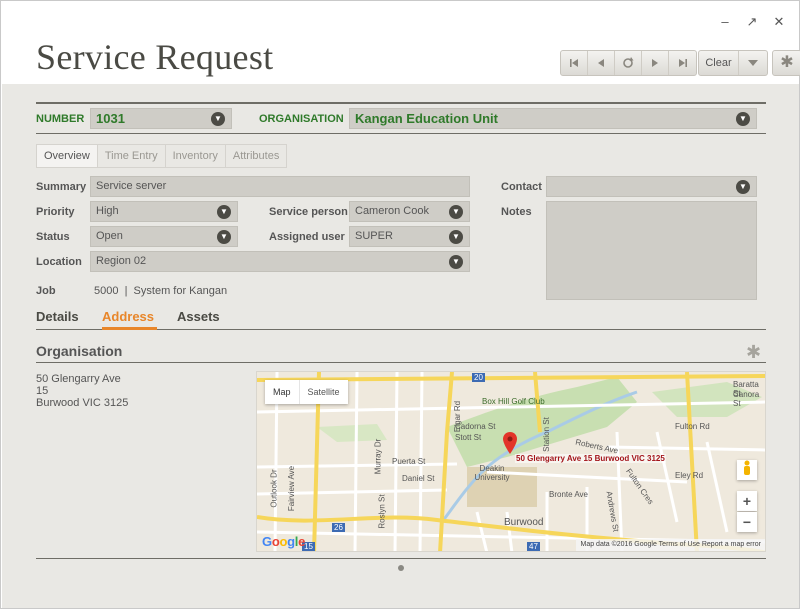 The width and height of the screenshot is (800, 609). Describe the element at coordinates (492, 473) in the screenshot. I see `place-label: Deakin University` at that location.